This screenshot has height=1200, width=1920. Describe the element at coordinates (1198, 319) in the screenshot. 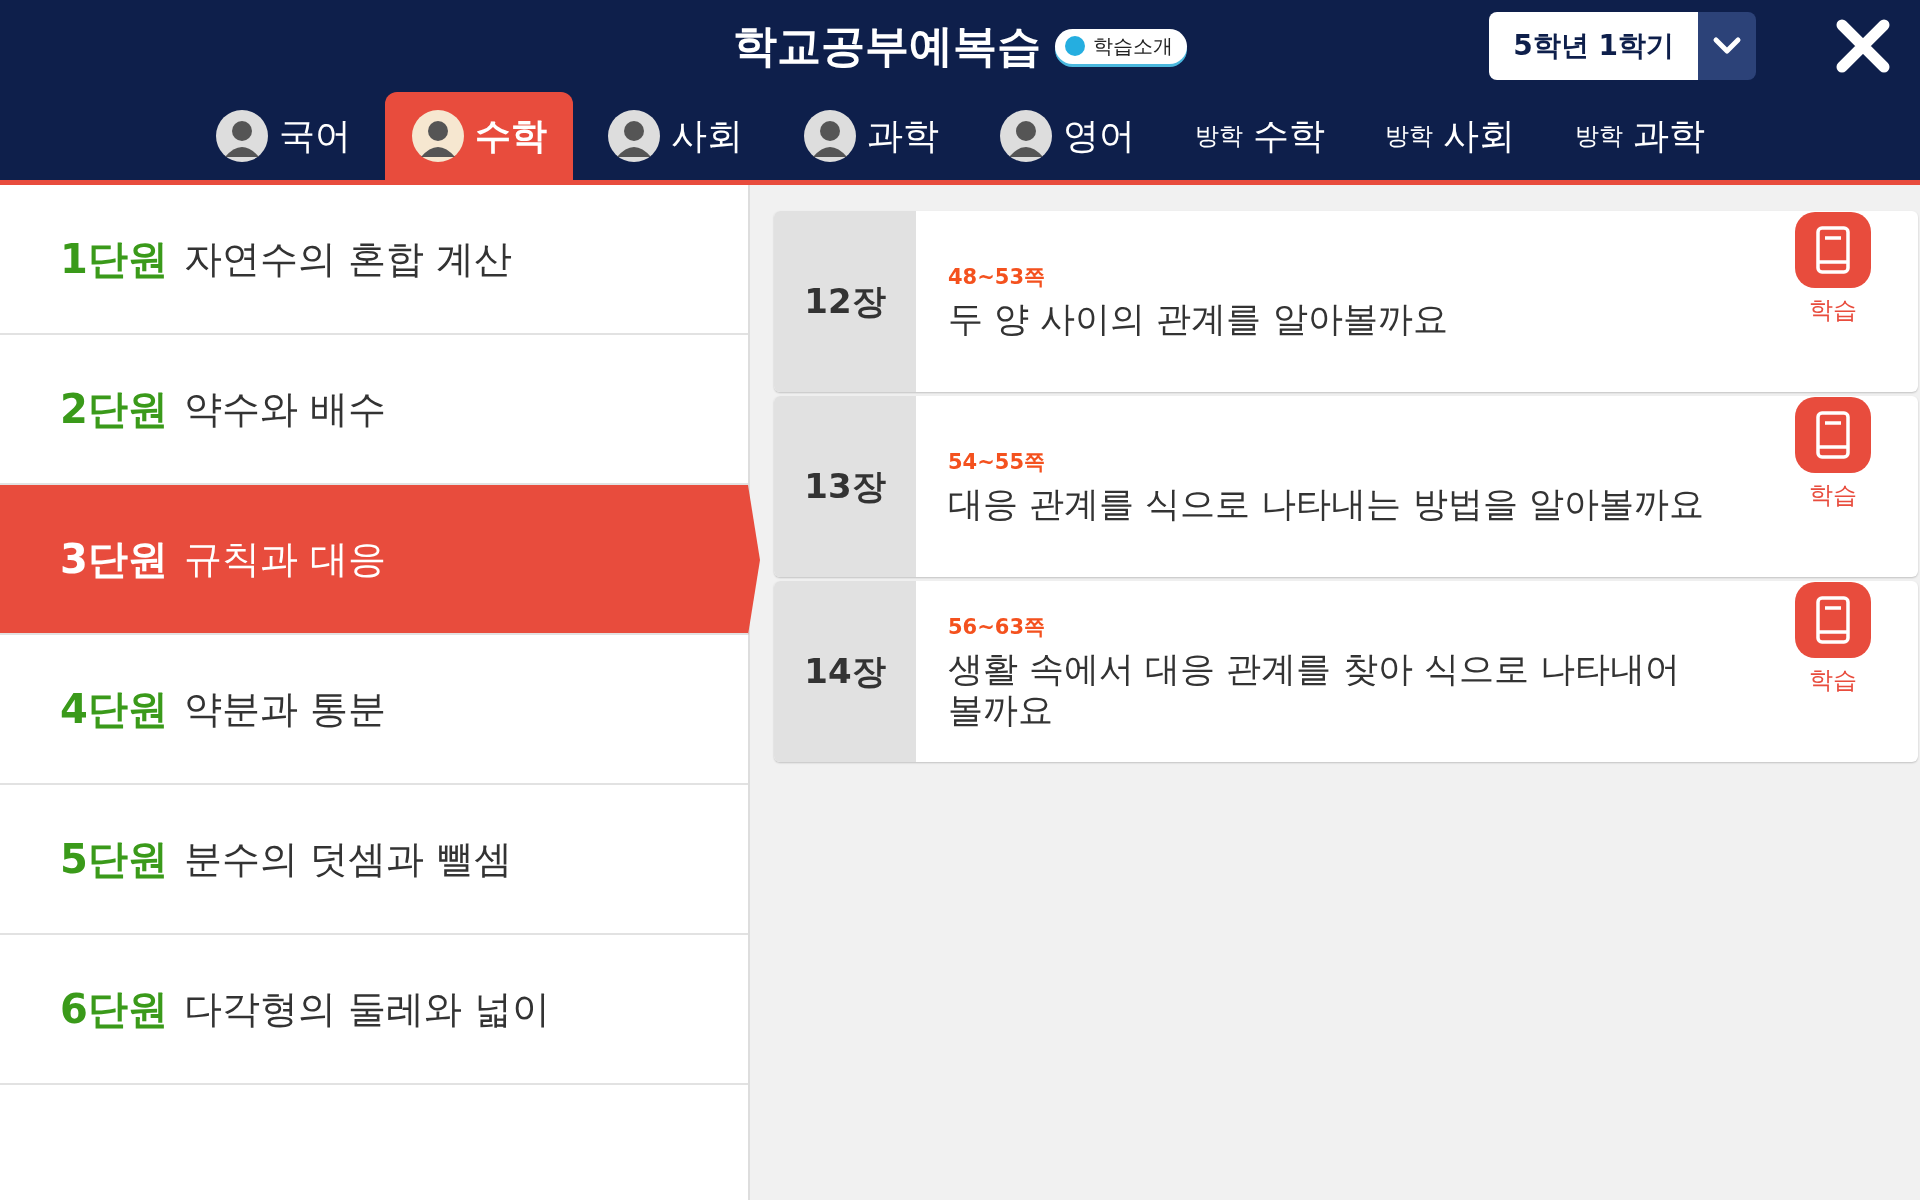

I see `chapter-title: 두 양 사이의 관계를 알아볼까요` at that location.